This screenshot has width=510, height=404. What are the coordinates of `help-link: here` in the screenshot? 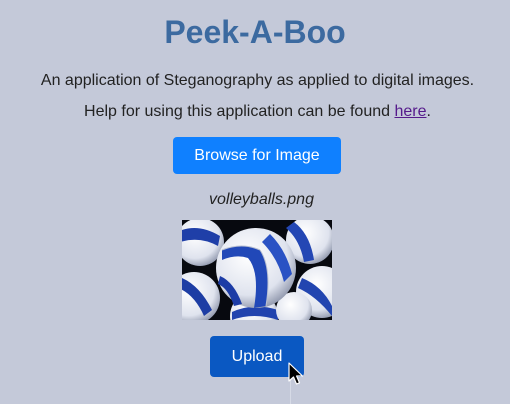 It's located at (410, 111).